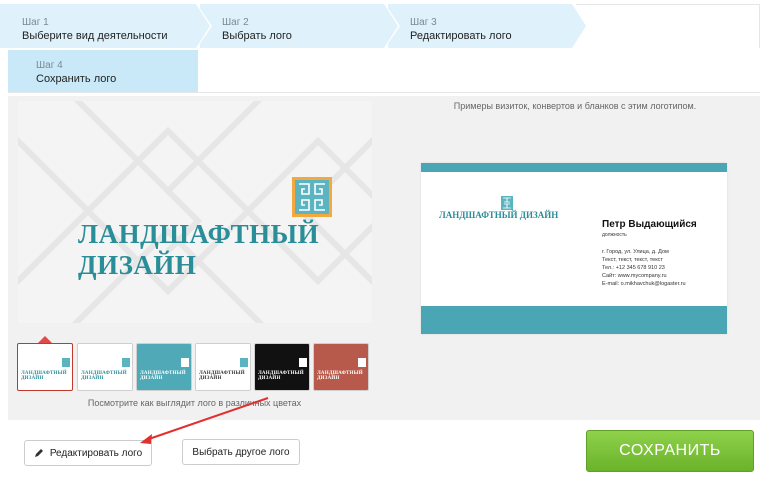 The image size is (768, 478). I want to click on save-label: СОХРАНИТЬ, so click(670, 450).